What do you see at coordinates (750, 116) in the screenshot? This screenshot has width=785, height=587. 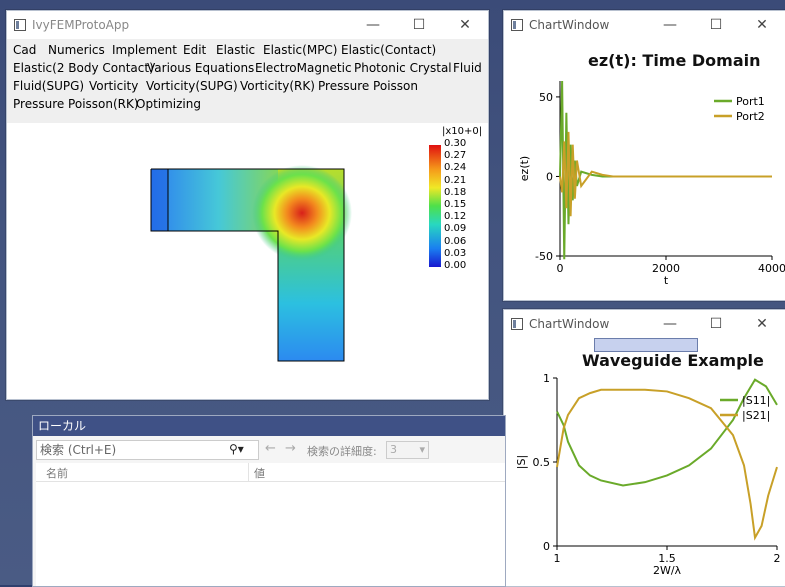 I see `legend-label: Port2` at bounding box center [750, 116].